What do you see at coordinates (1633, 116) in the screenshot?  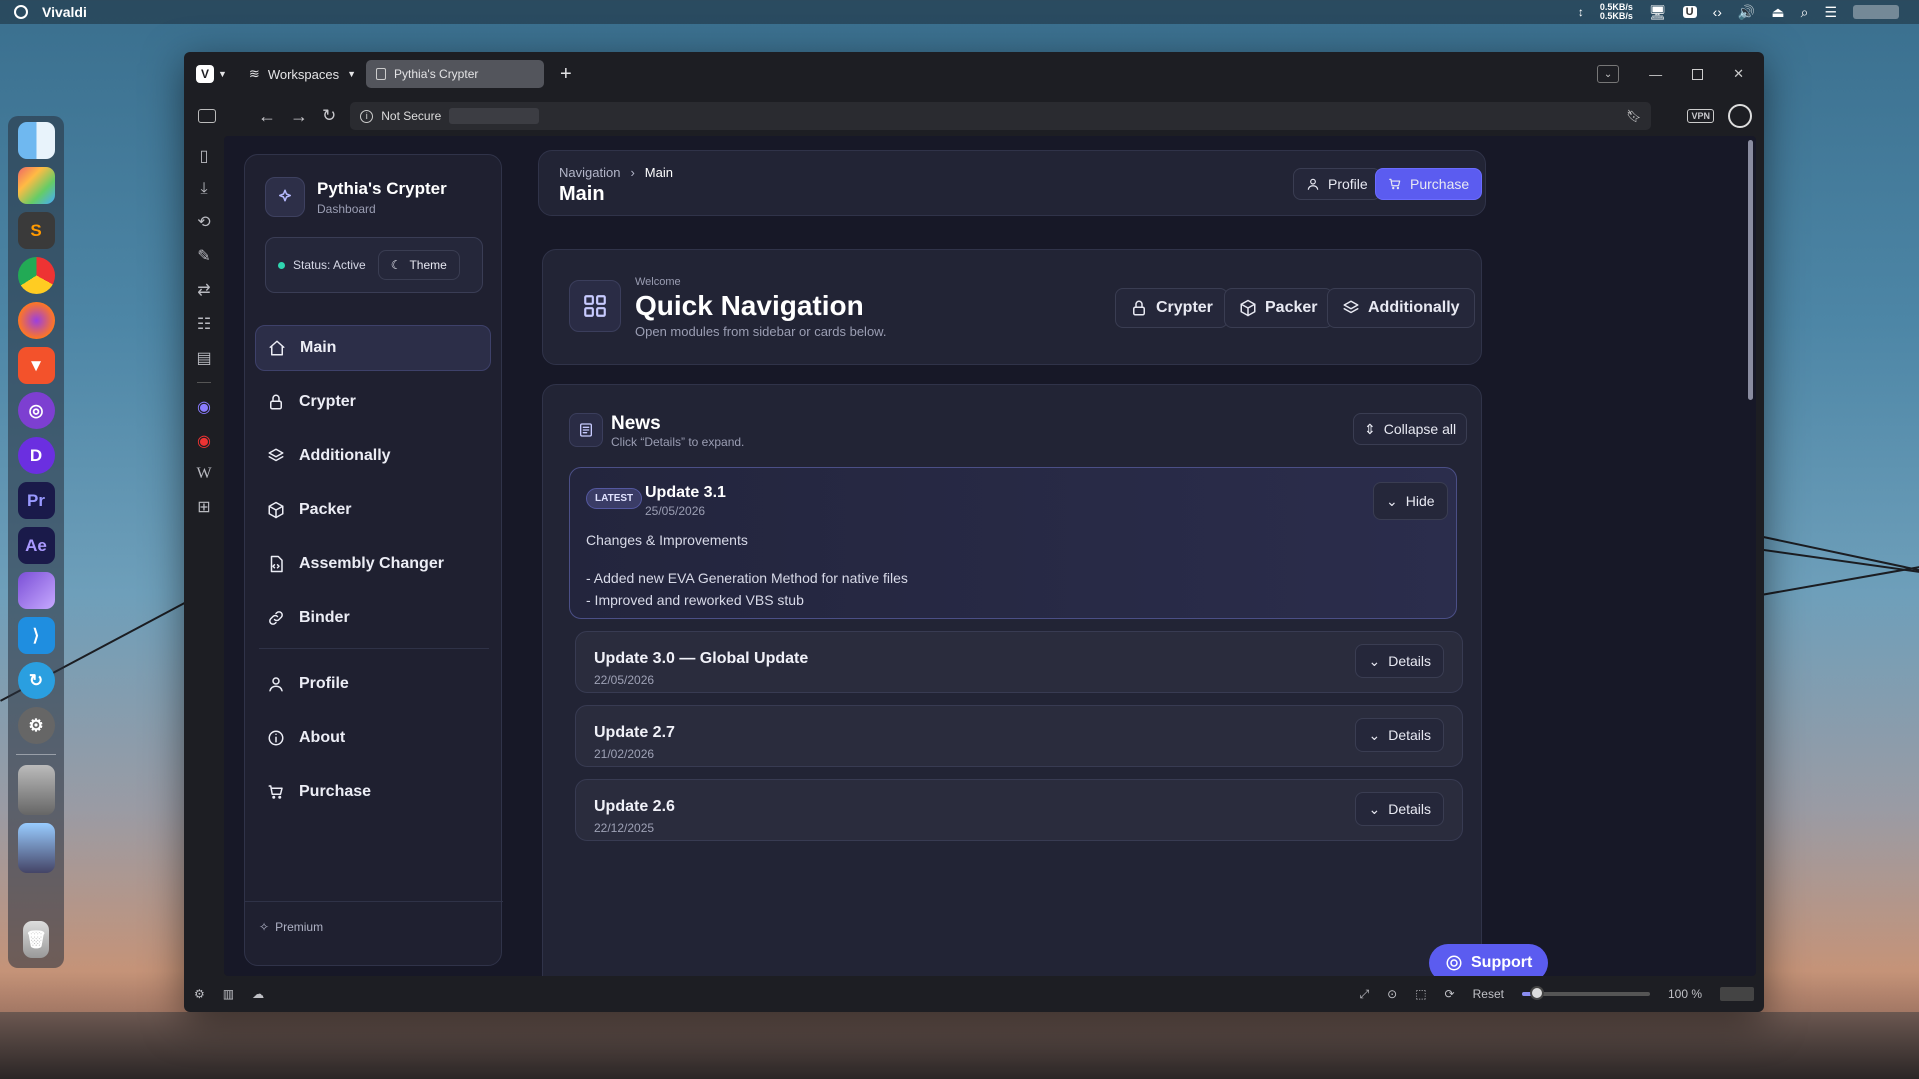 I see `bookmark-icon: 🔖︎` at bounding box center [1633, 116].